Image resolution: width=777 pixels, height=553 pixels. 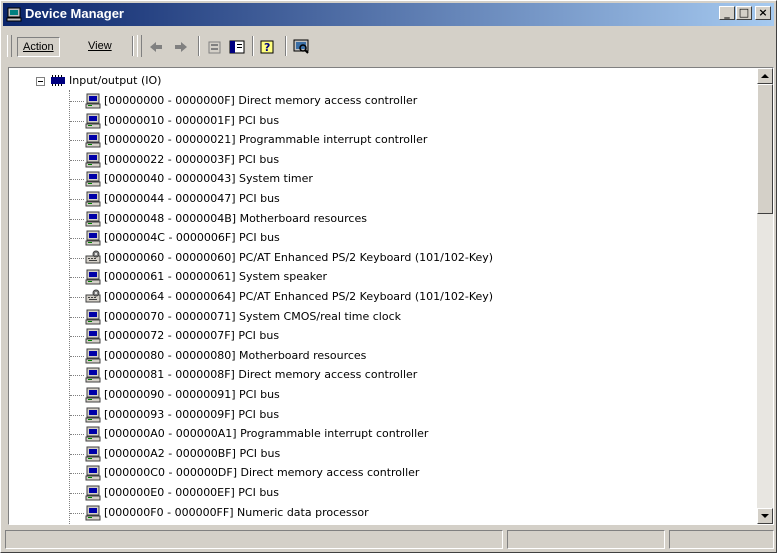 I want to click on tree-item: [00000093 - 0000009F] PCI bus, so click(x=379, y=415).